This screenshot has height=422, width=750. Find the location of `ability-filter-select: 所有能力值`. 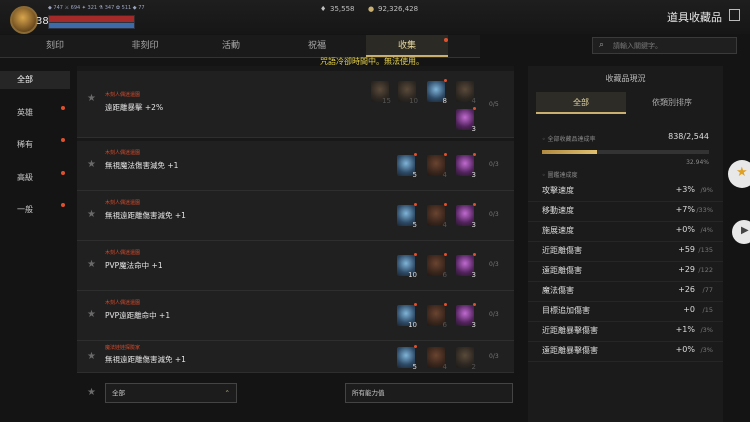

ability-filter-select: 所有能力值 is located at coordinates (429, 393).